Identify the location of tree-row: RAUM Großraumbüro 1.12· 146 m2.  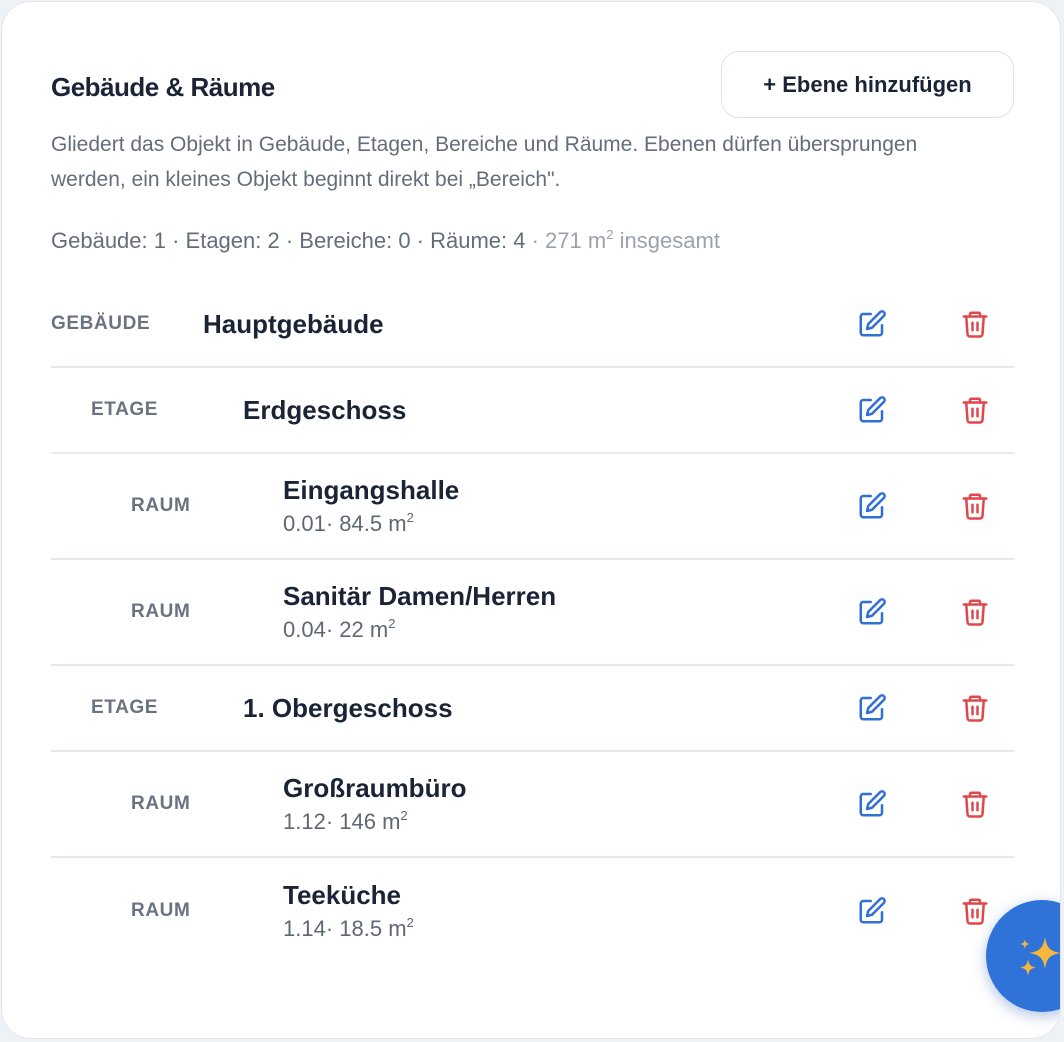
(533, 805).